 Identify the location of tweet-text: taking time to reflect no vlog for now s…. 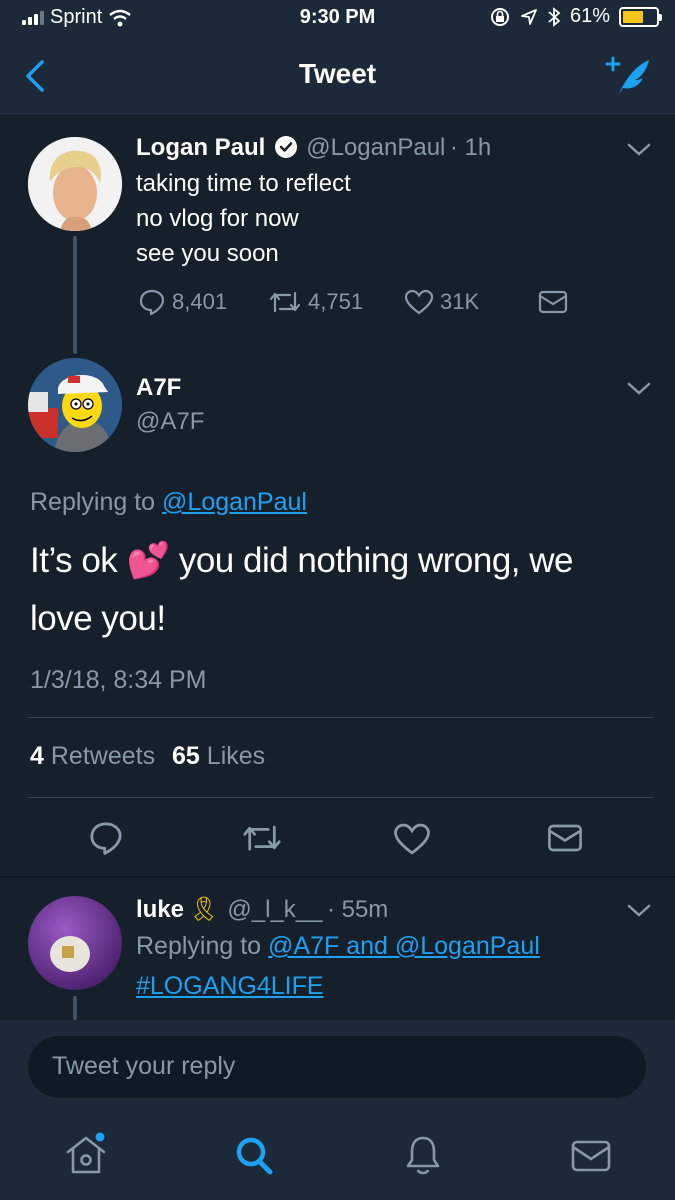
(243, 218).